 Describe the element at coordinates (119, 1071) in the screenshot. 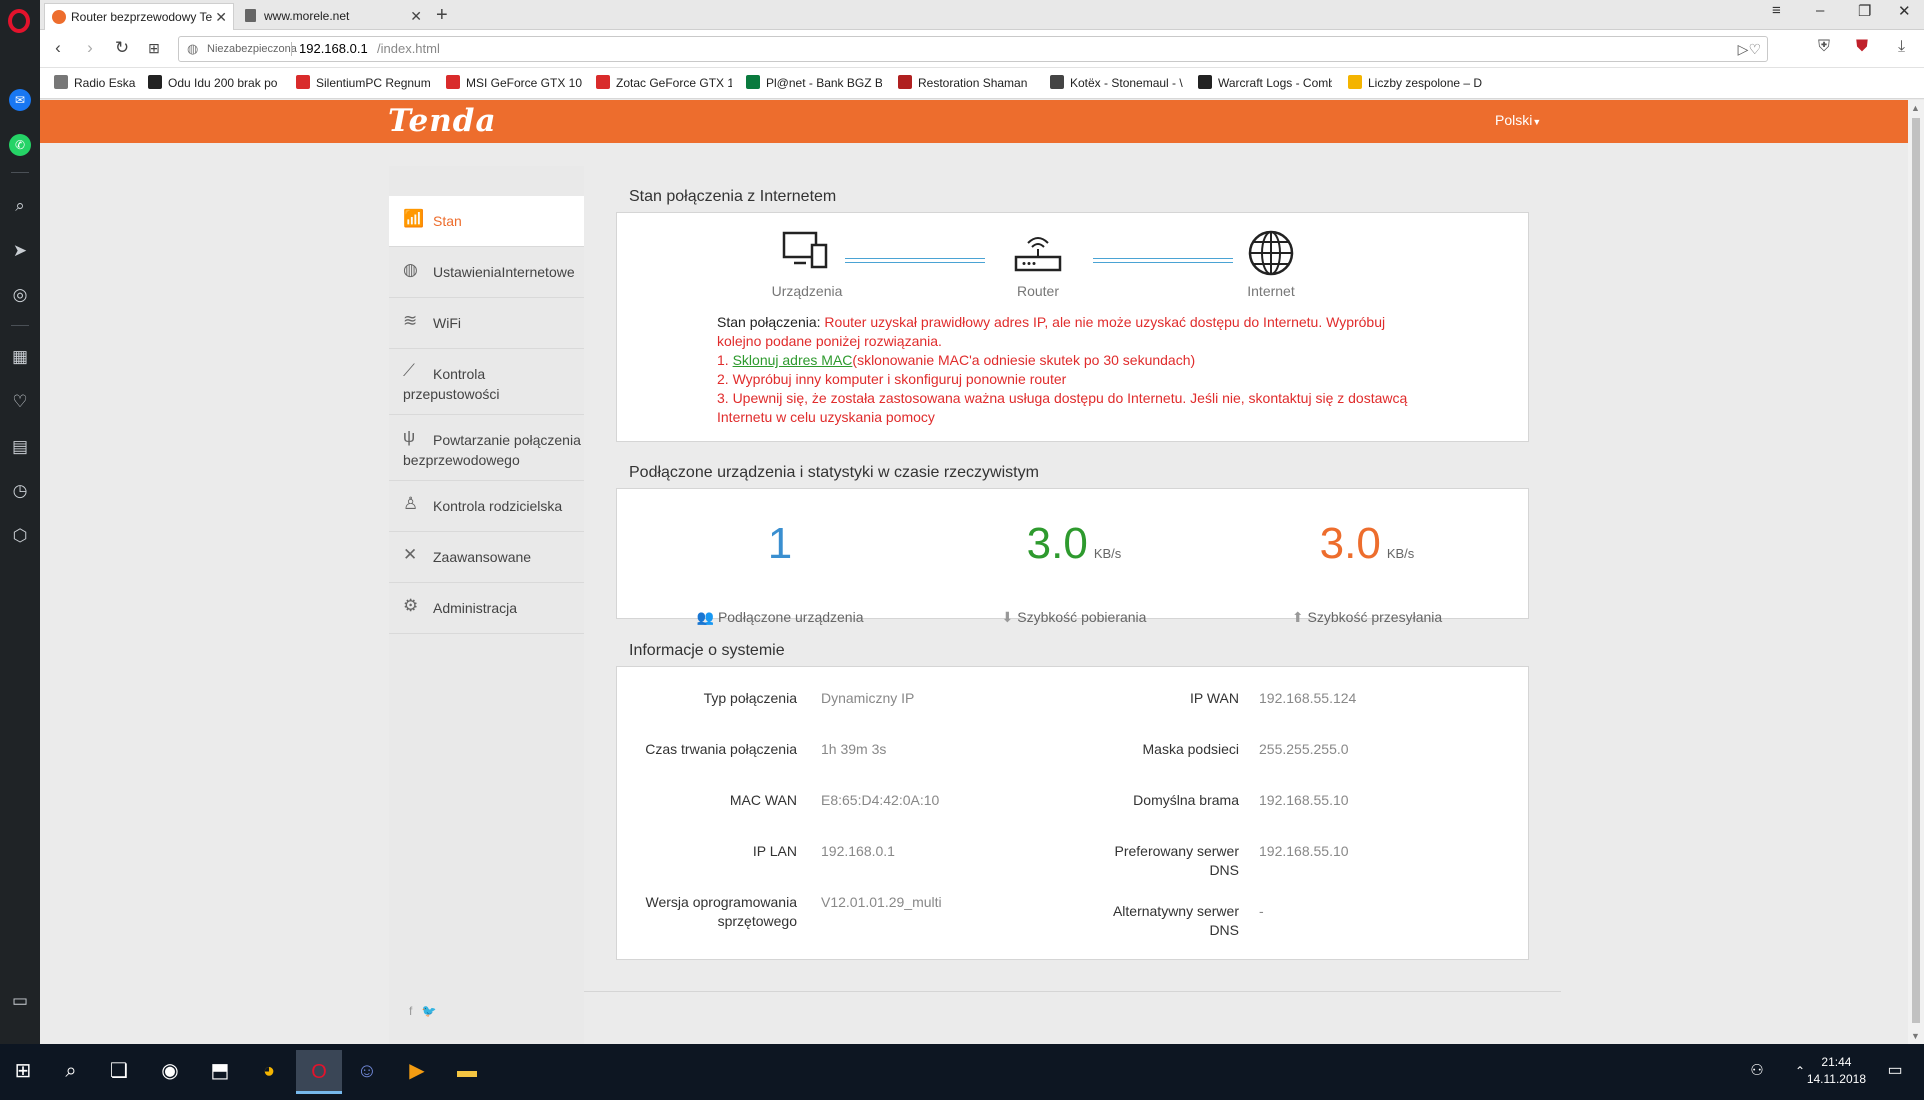

I see `task-view-icon: ❏` at that location.